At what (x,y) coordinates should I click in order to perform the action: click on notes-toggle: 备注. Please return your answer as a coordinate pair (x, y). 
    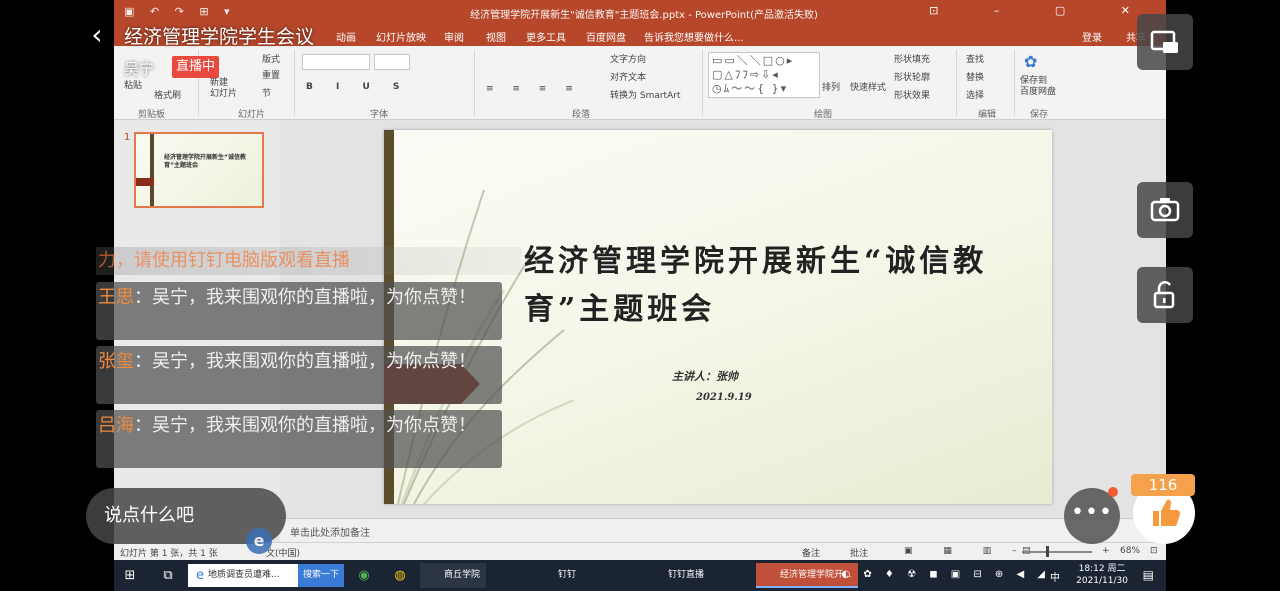
    Looking at the image, I should click on (811, 552).